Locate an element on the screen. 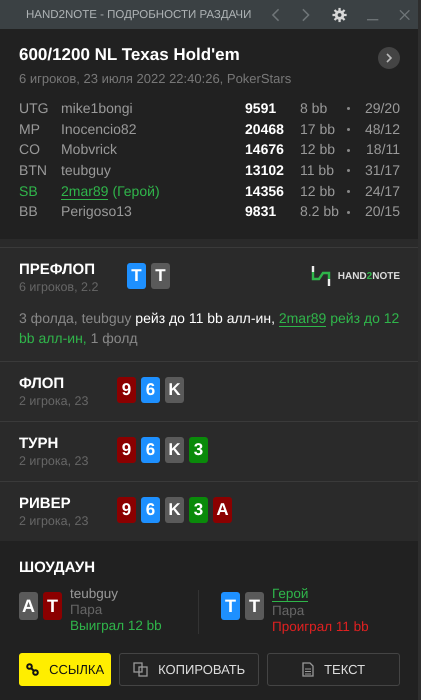 Image resolution: width=421 pixels, height=700 pixels. player-link: 2mar89 is located at coordinates (302, 319).